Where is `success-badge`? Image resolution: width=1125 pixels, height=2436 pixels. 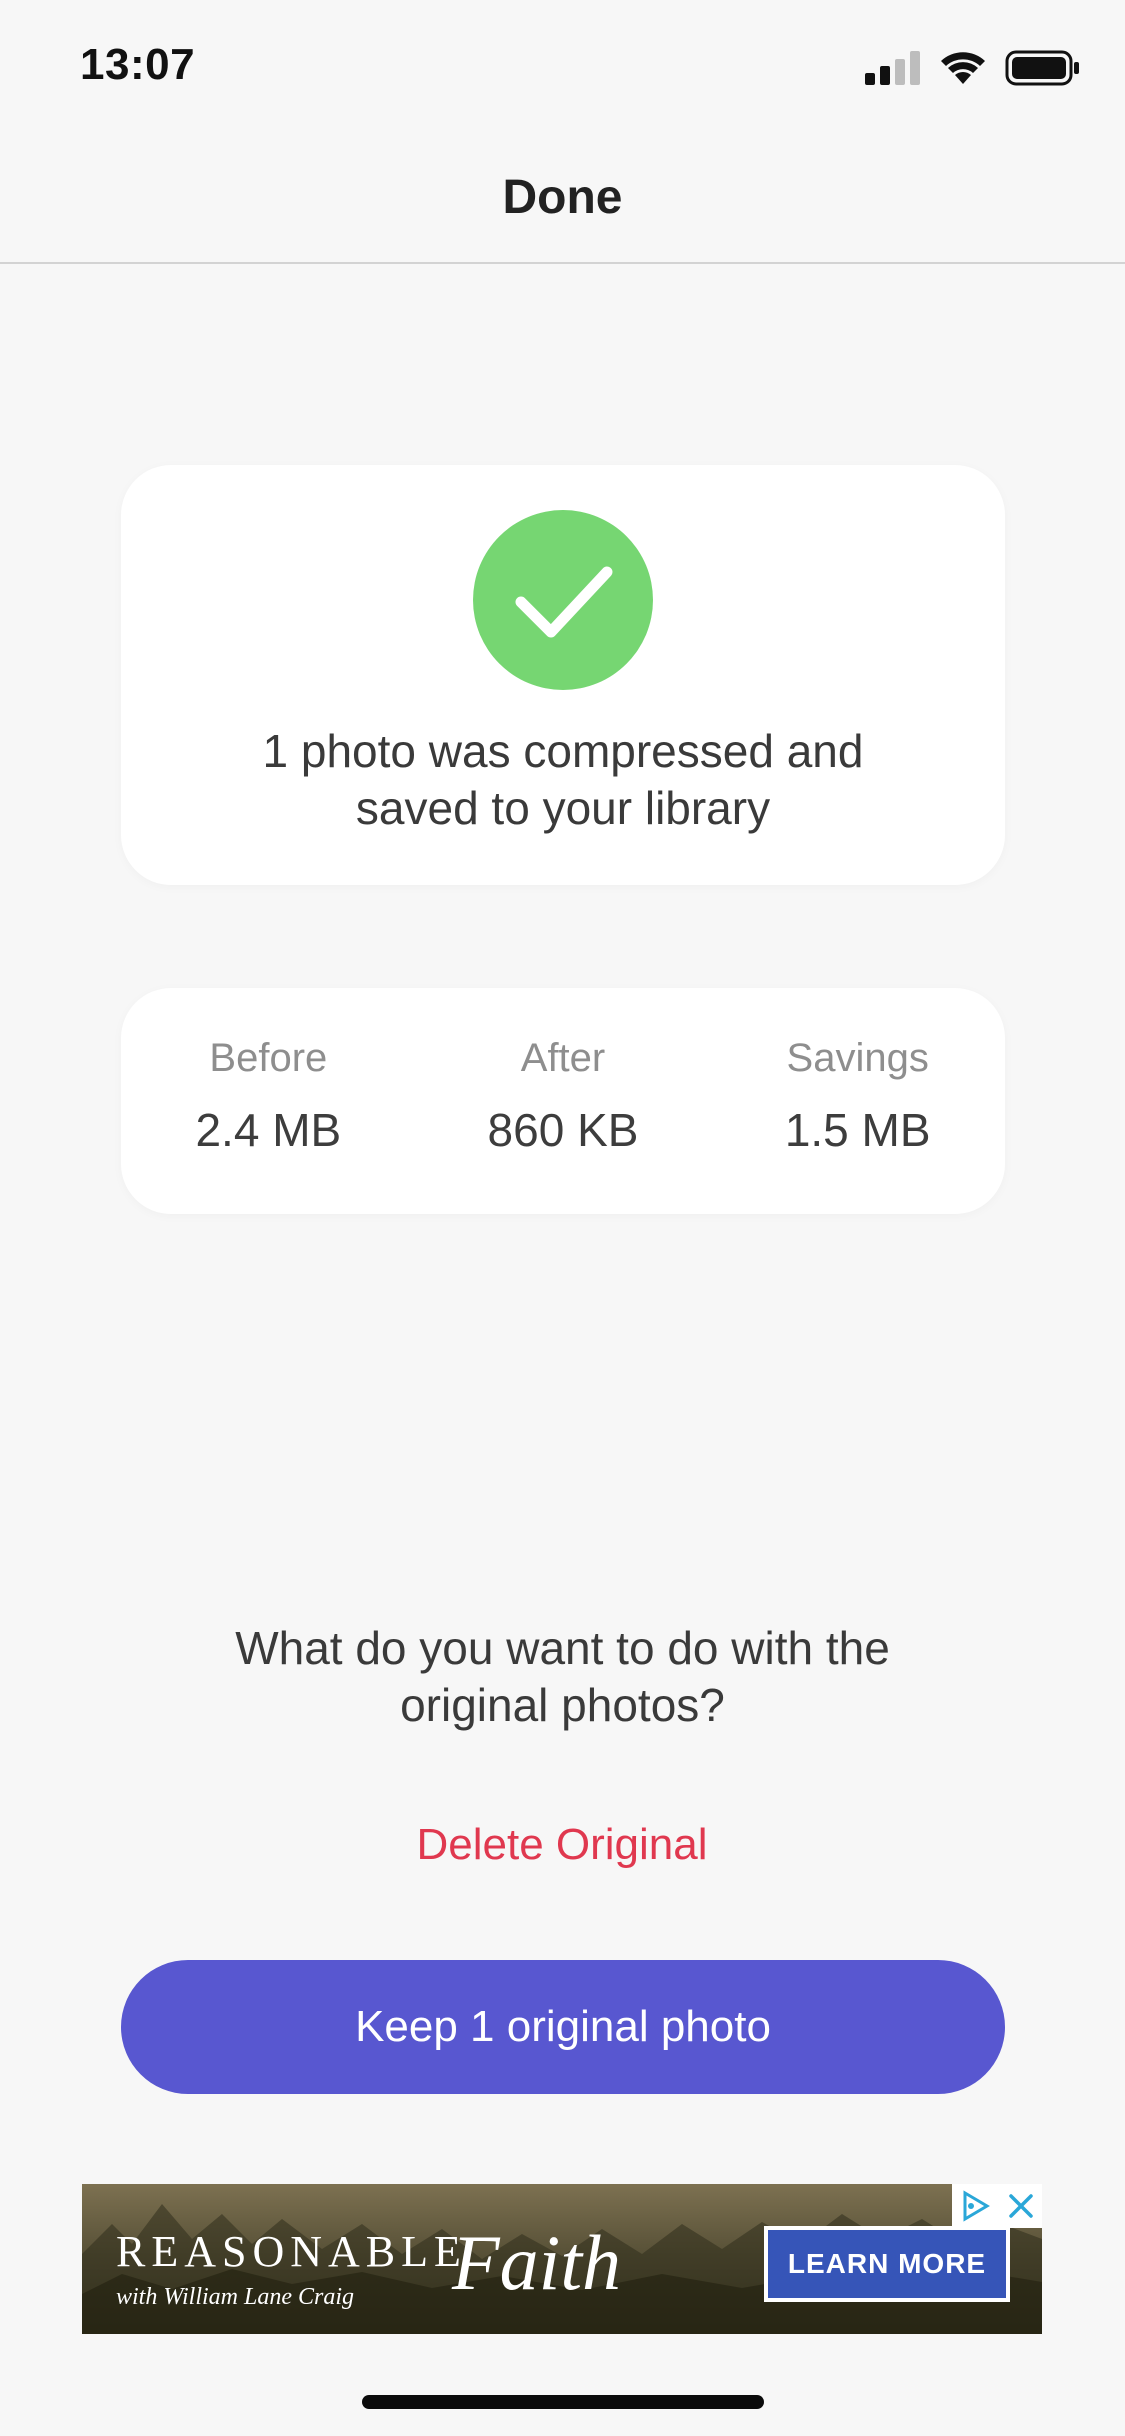
success-badge is located at coordinates (563, 600).